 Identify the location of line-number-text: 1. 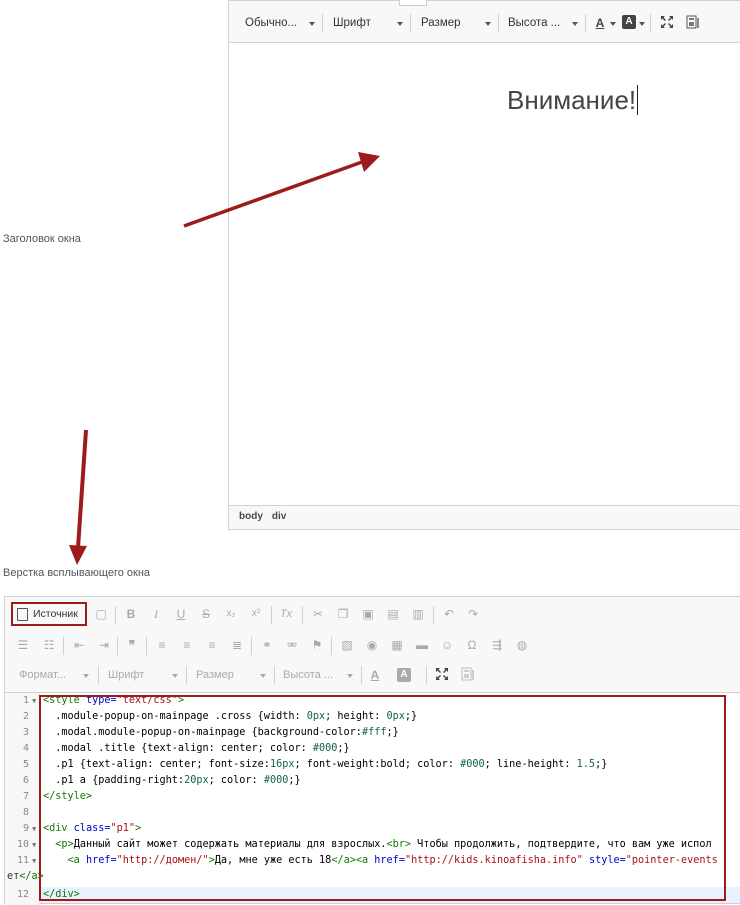
(25, 700).